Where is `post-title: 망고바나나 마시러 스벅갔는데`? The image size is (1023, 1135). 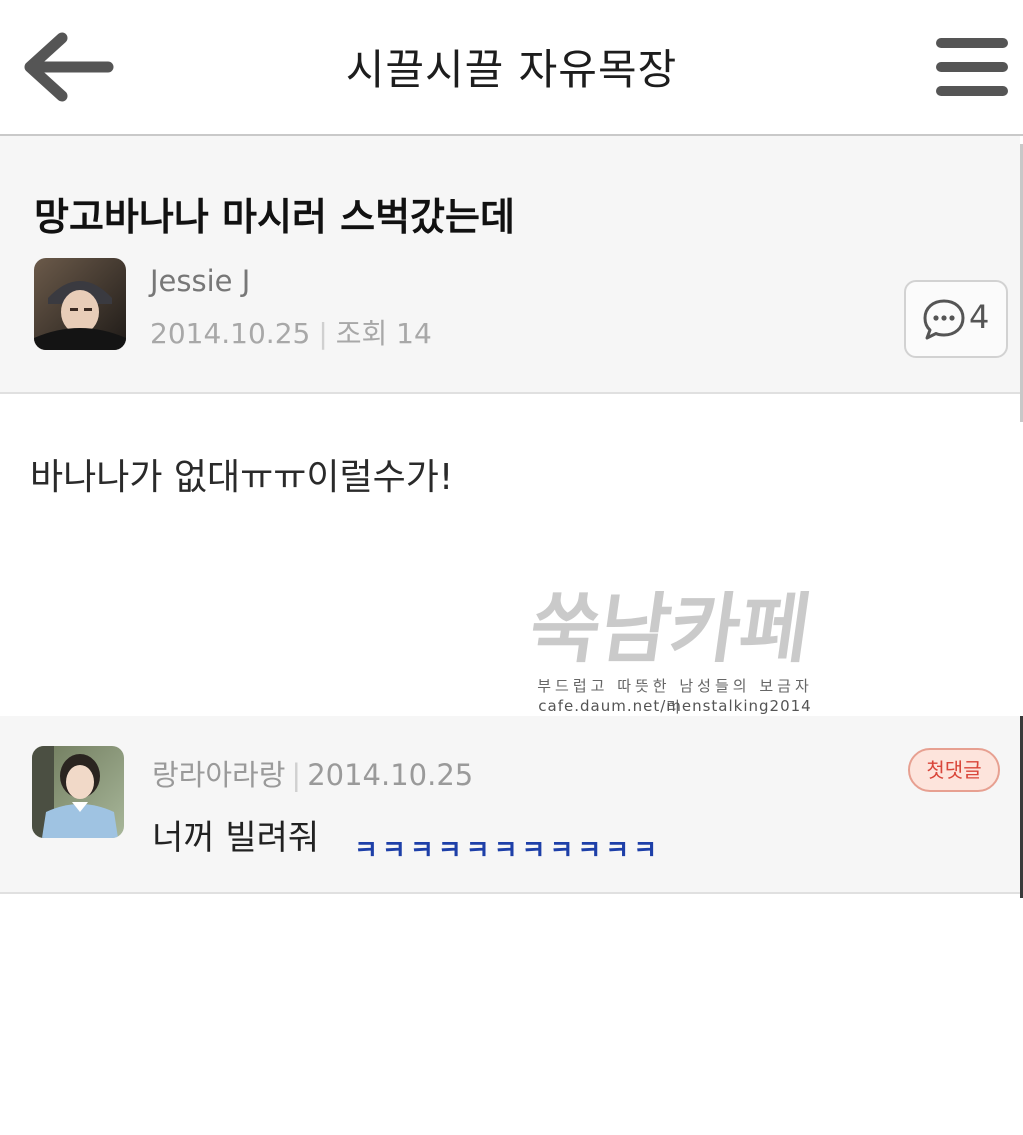 post-title: 망고바나나 마시러 스벅갔는데 is located at coordinates (274, 217).